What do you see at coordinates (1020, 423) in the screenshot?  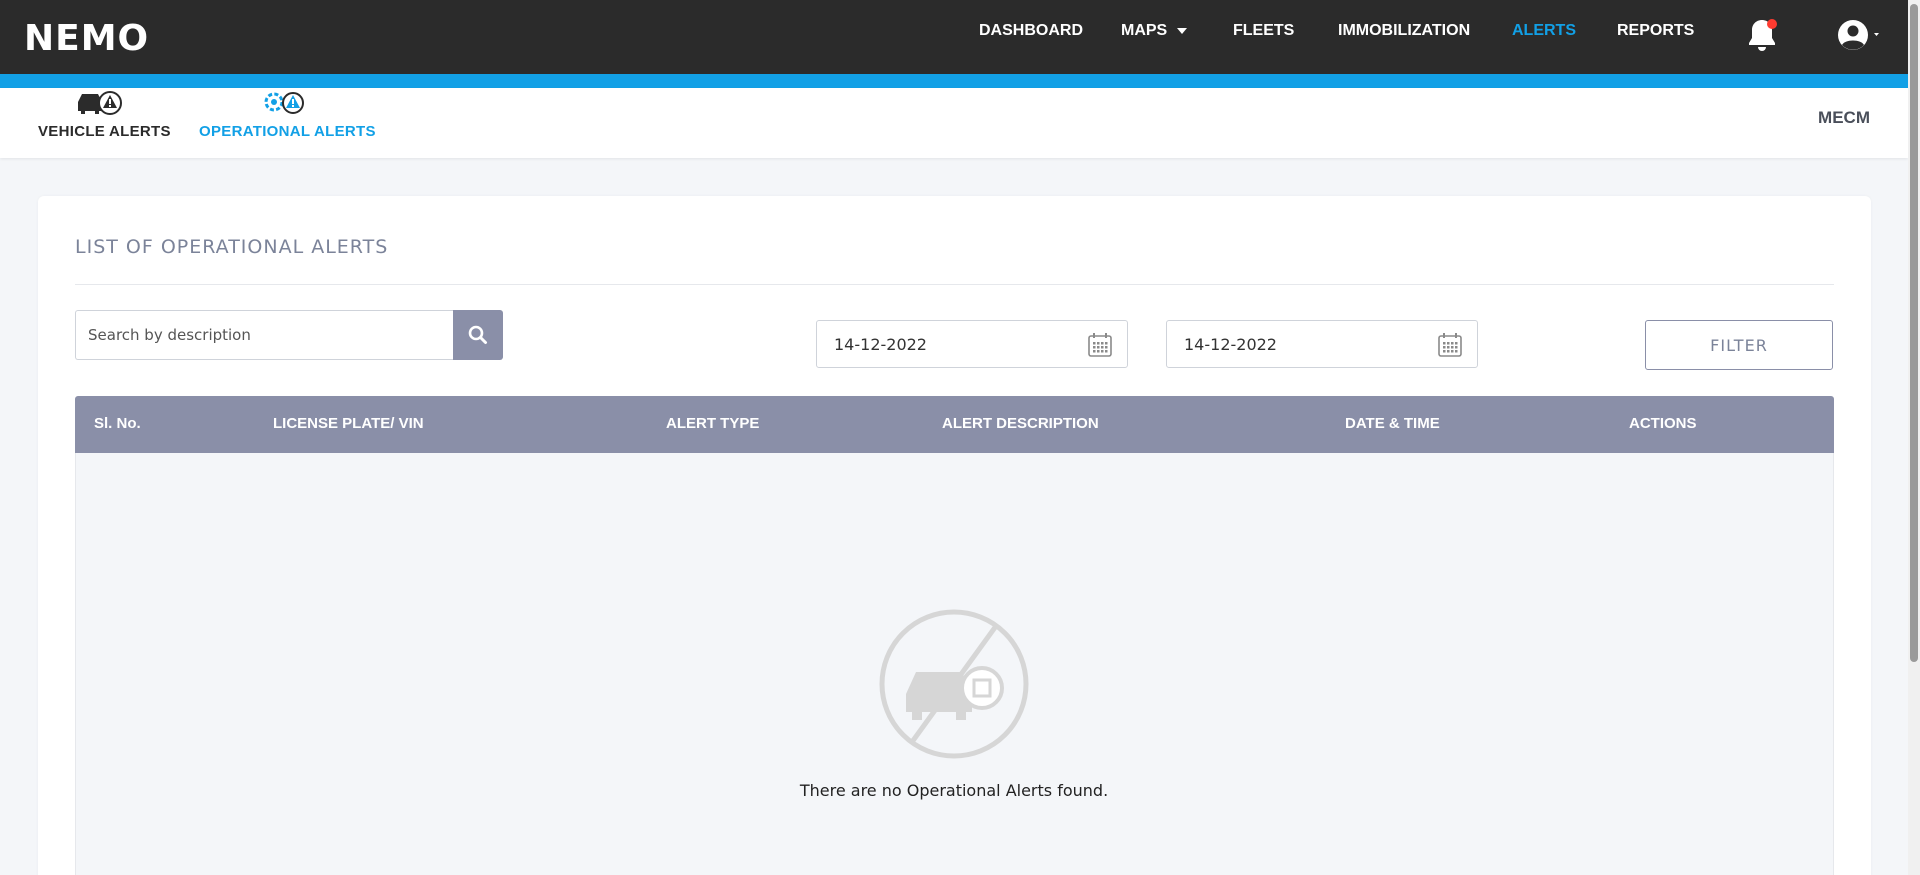 I see `column-header-alert-description: ALERT DESCRIPTION` at bounding box center [1020, 423].